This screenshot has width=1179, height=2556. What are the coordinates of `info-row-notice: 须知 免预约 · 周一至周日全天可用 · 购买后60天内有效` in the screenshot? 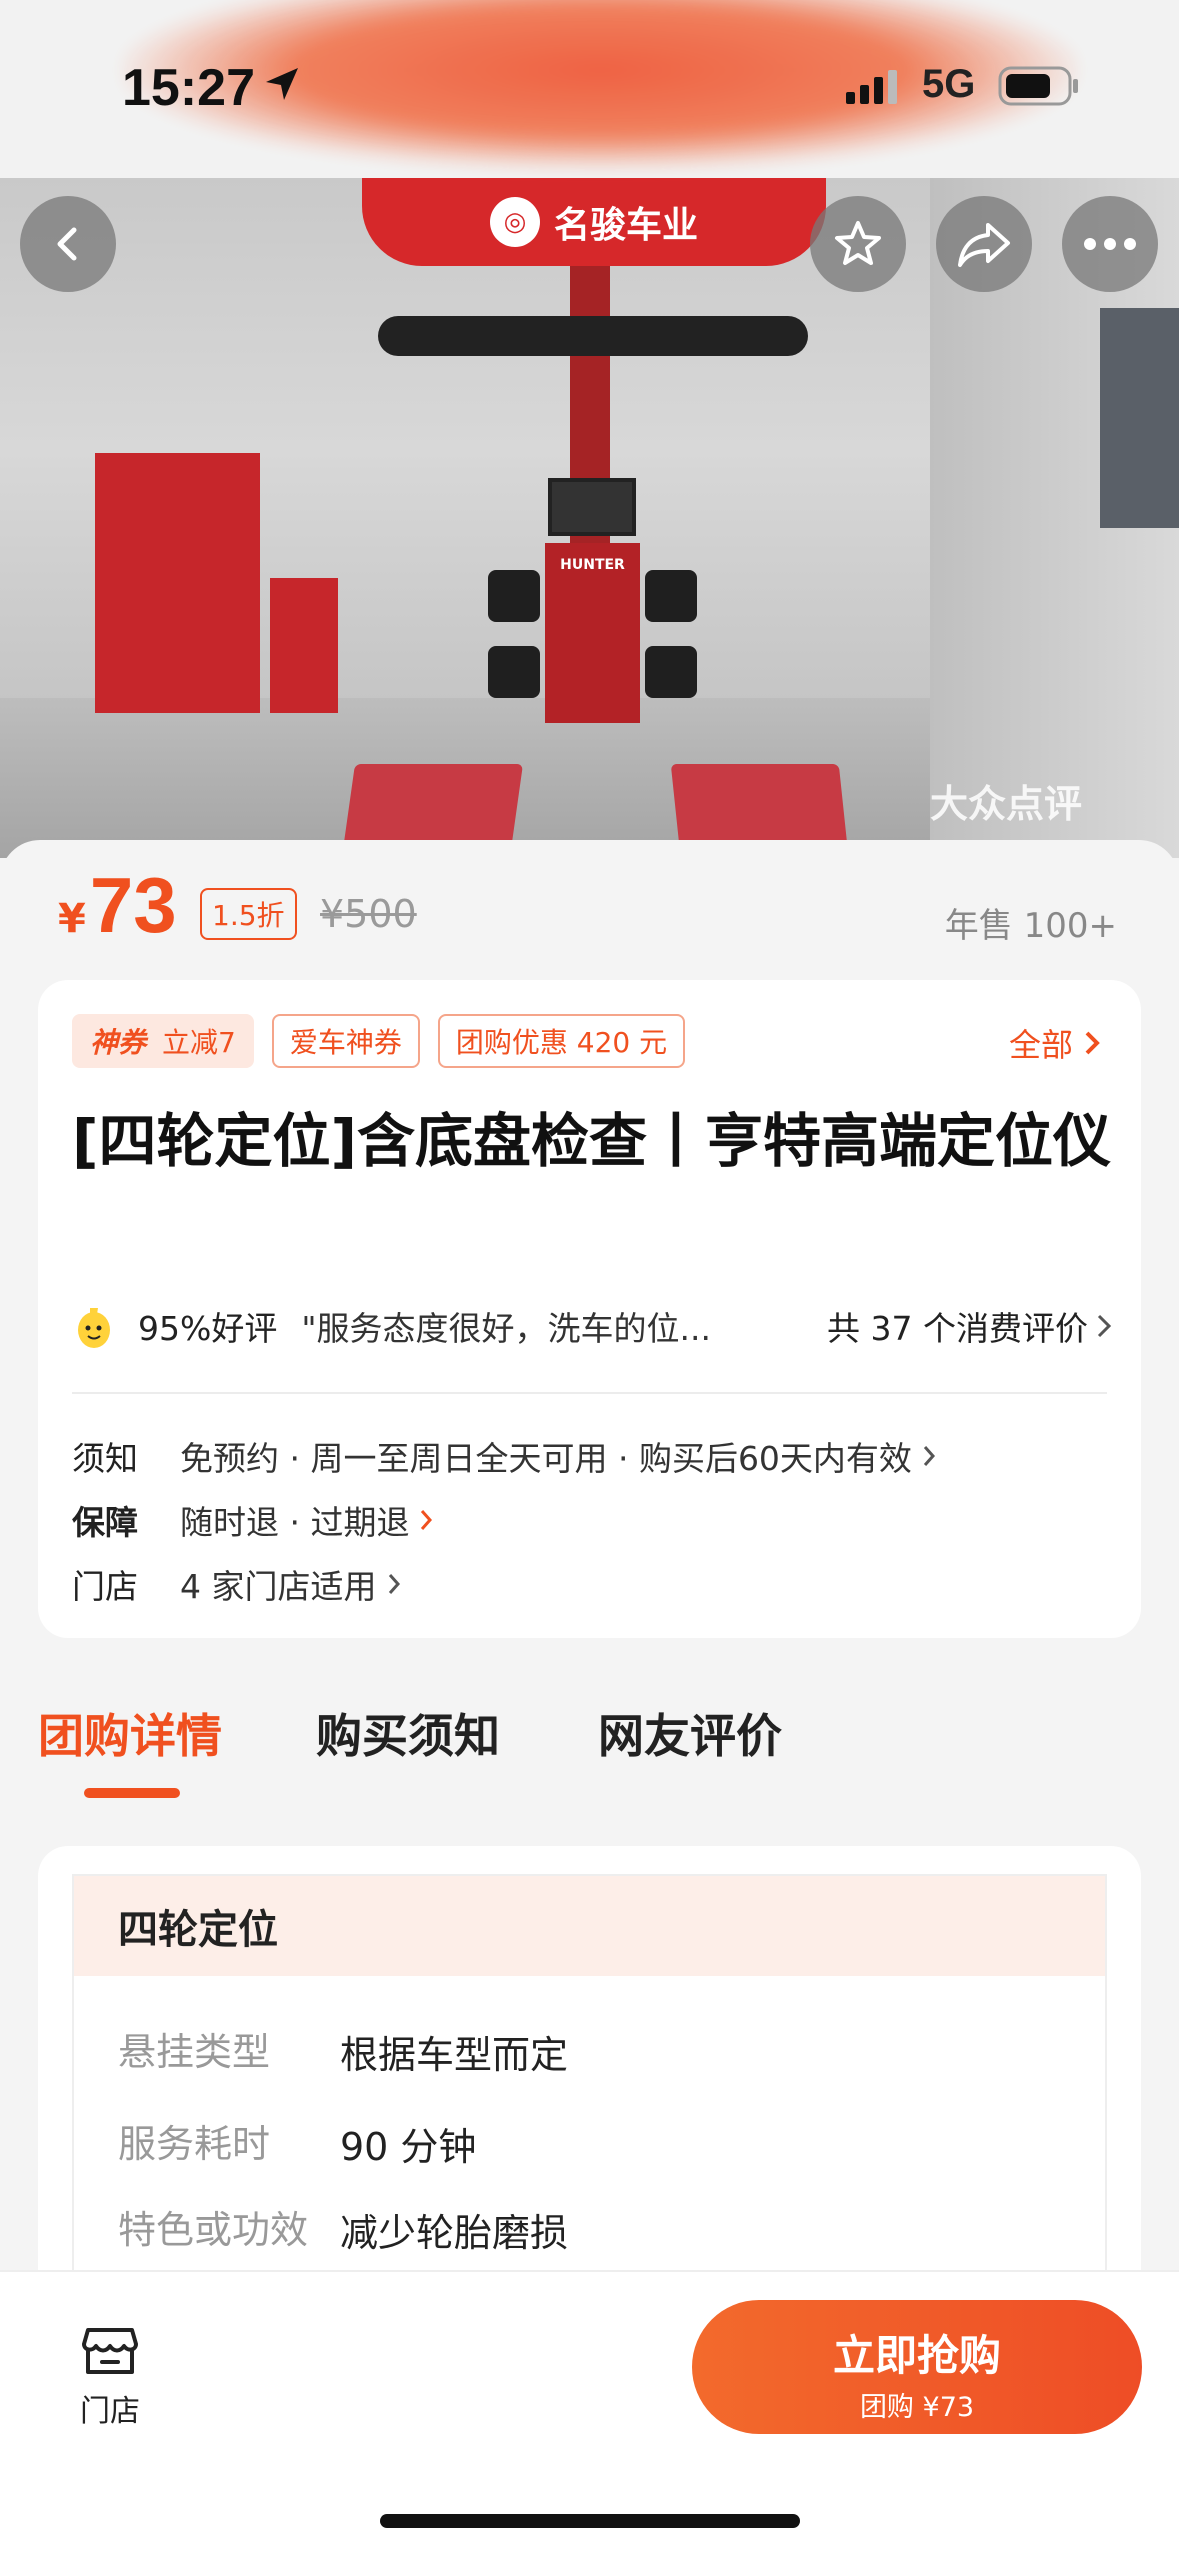 It's located at (504, 1456).